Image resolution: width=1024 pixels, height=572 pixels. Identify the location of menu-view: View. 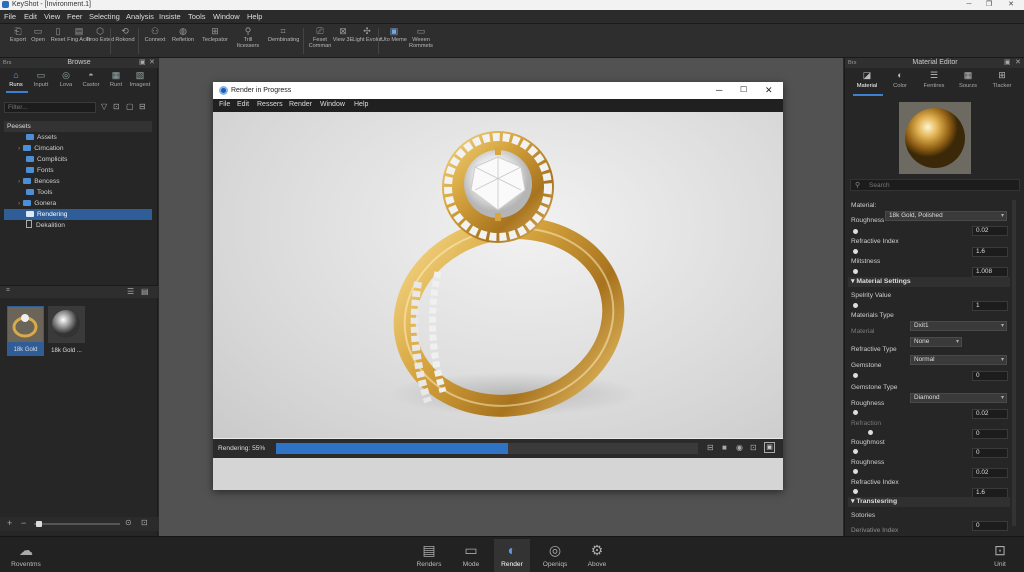
(52, 16).